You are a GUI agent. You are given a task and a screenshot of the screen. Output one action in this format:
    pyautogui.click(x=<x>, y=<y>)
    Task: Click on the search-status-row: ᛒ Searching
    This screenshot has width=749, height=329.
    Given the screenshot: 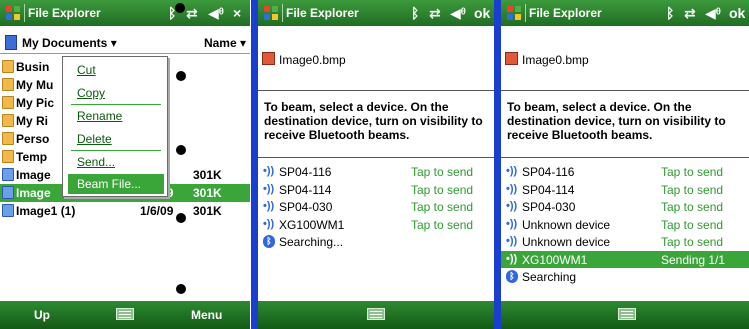 What is the action you would take?
    pyautogui.click(x=625, y=276)
    